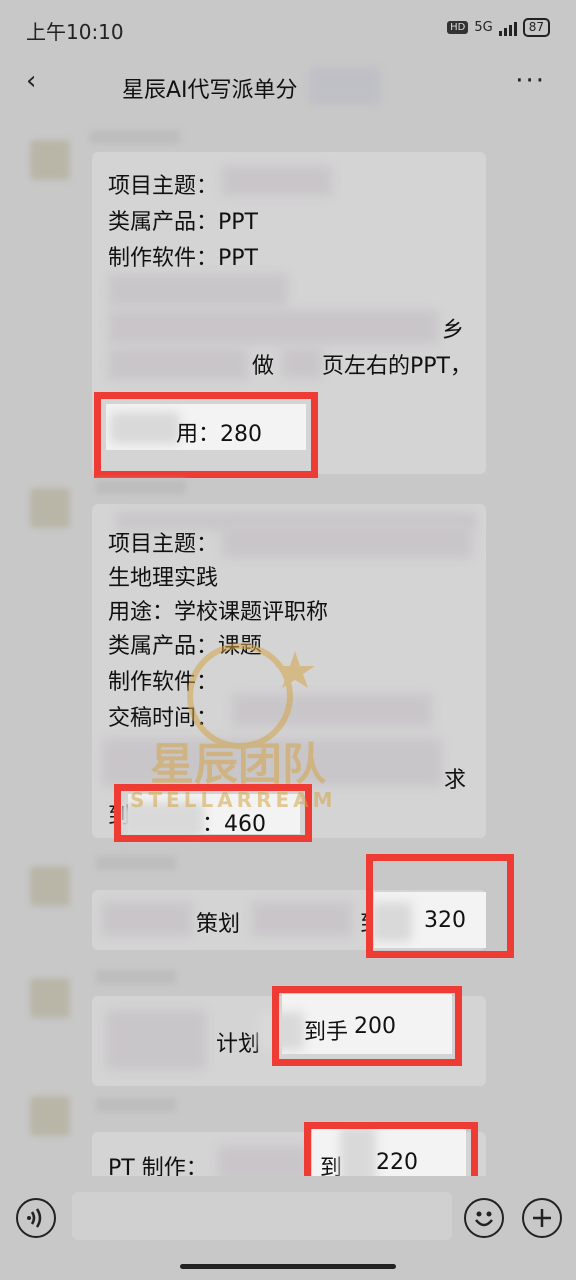 This screenshot has height=1280, width=576. Describe the element at coordinates (183, 222) in the screenshot. I see `message-line: 类属产品：PPT` at that location.